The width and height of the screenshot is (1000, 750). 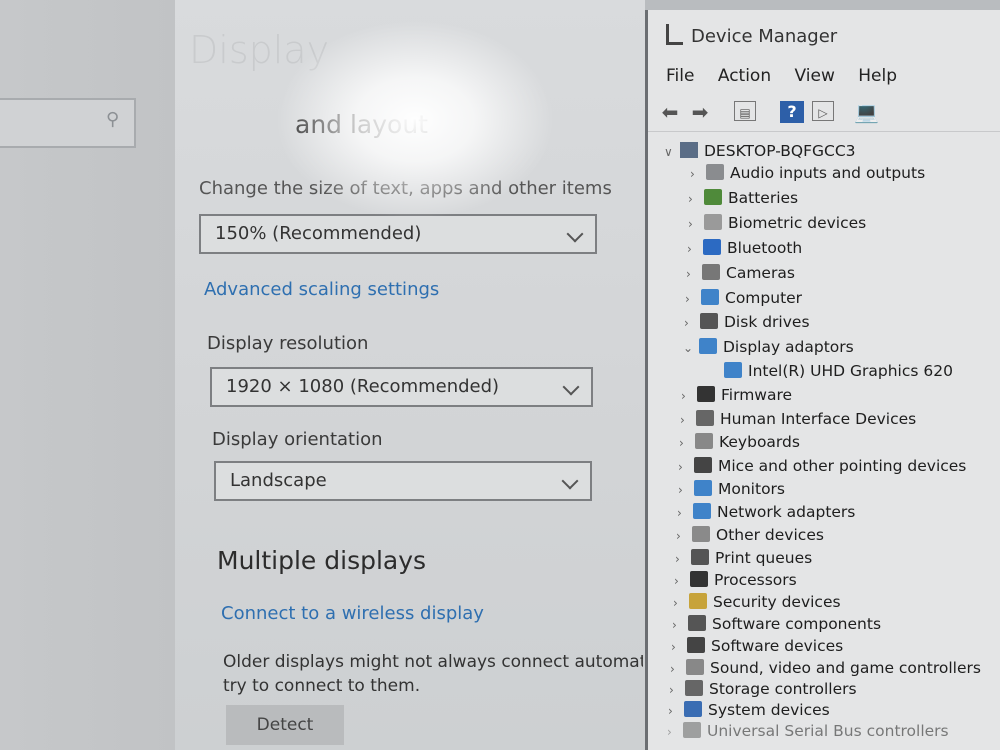 I want to click on multiple-displays-title: Multiple displays, so click(x=322, y=560).